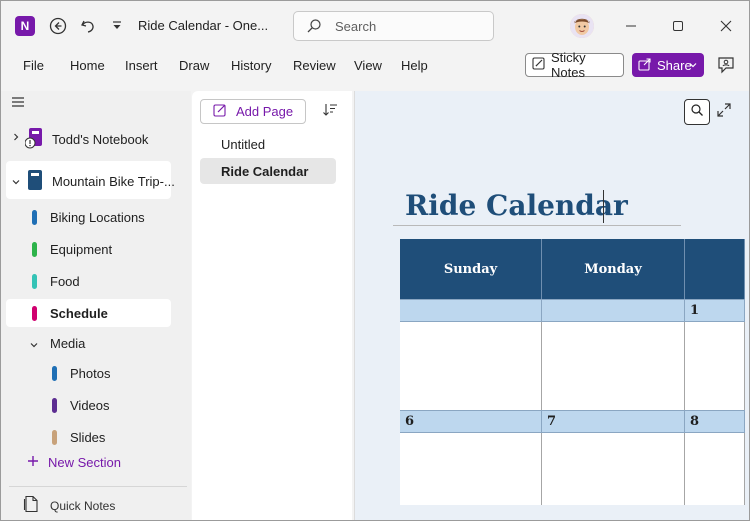 Image resolution: width=750 pixels, height=521 pixels. I want to click on quick-notes-button: Quick Notes, so click(69, 505).